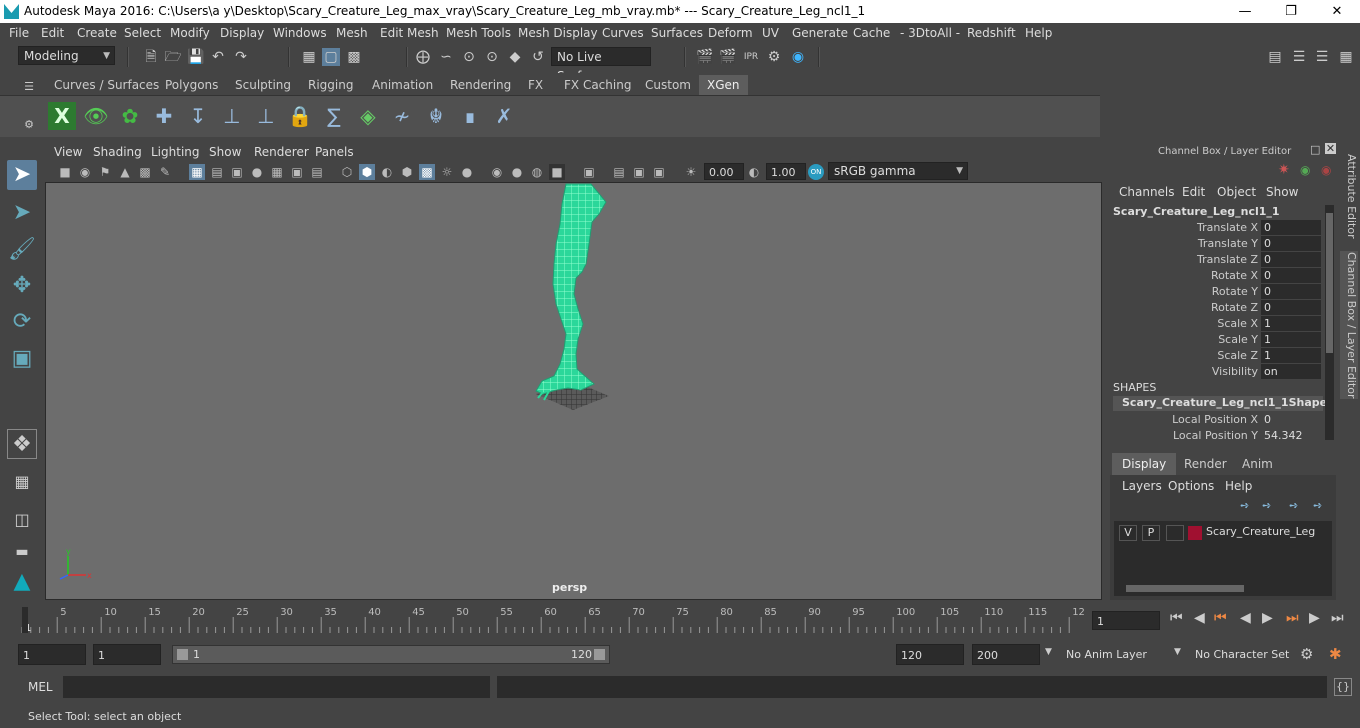 The height and width of the screenshot is (728, 1360). What do you see at coordinates (599, 654) in the screenshot?
I see `range-slider-end-handle` at bounding box center [599, 654].